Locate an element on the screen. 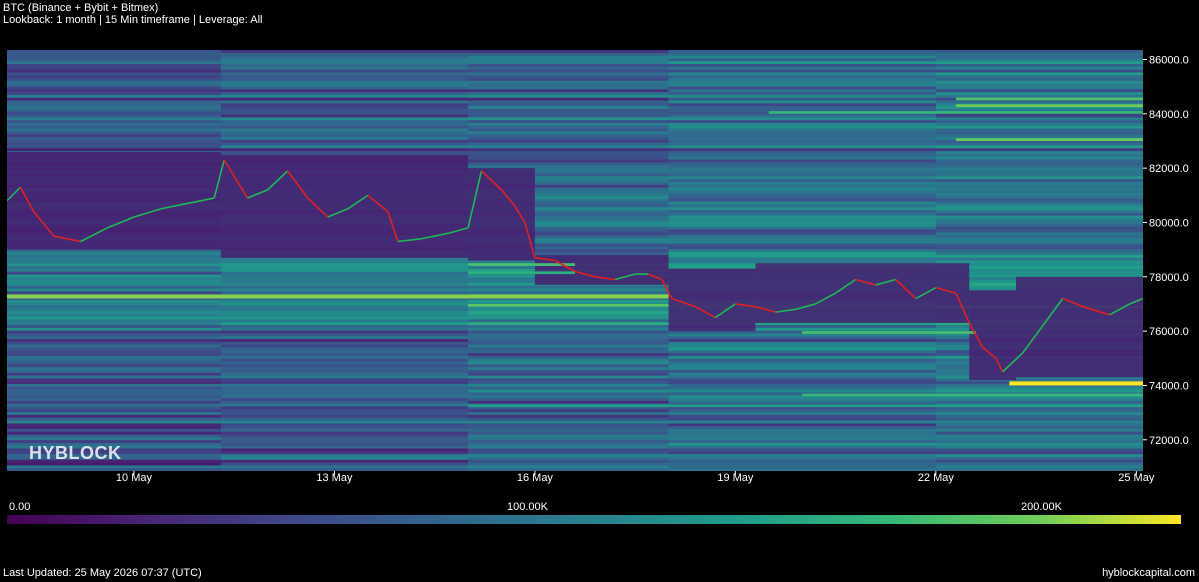 This screenshot has width=1199, height=582. y-tick-label: 84000.0 is located at coordinates (1169, 115).